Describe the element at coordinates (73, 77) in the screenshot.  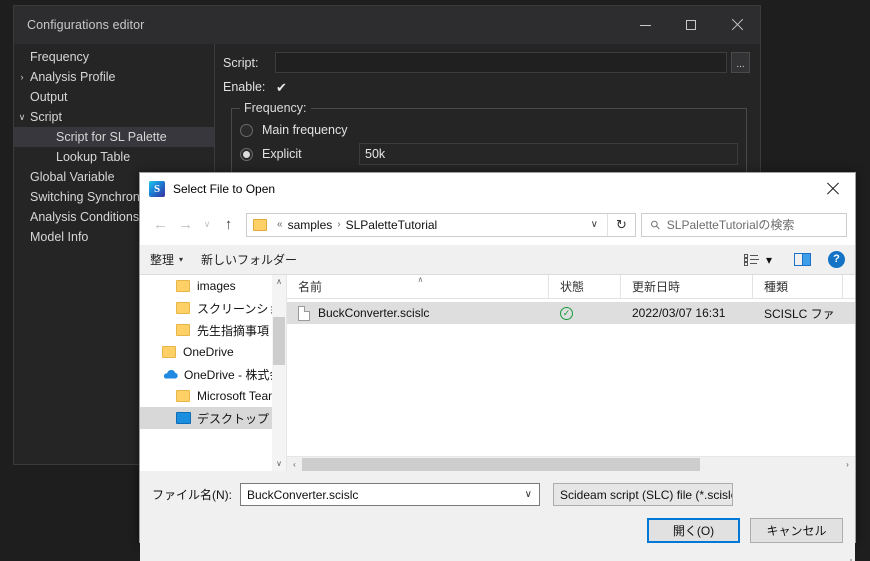
I see `tree-item-label: Analysis Profile` at that location.